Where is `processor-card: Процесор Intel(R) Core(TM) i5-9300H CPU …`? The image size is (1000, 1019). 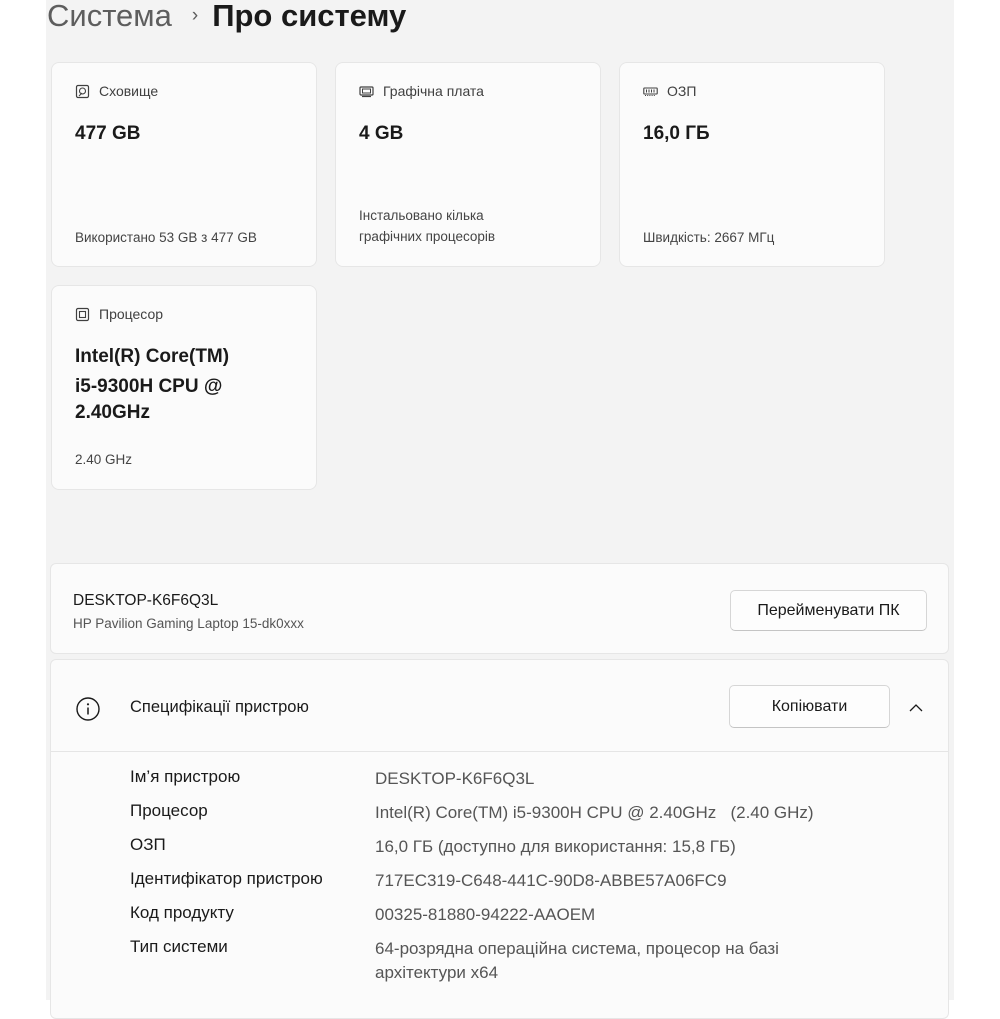 processor-card: Процесор Intel(R) Core(TM) i5-9300H CPU … is located at coordinates (184, 387).